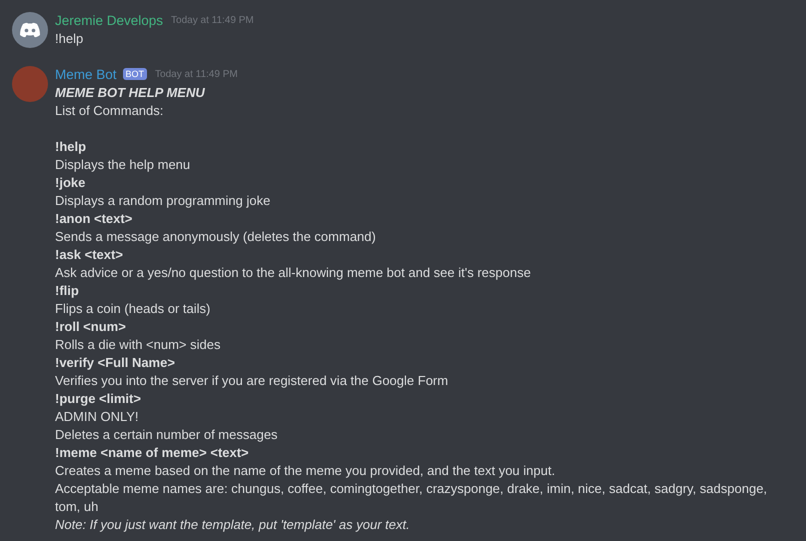 The height and width of the screenshot is (541, 806). I want to click on message-text: Creates a meme based on the name of the meme you provided, and the text you input., so click(305, 471).